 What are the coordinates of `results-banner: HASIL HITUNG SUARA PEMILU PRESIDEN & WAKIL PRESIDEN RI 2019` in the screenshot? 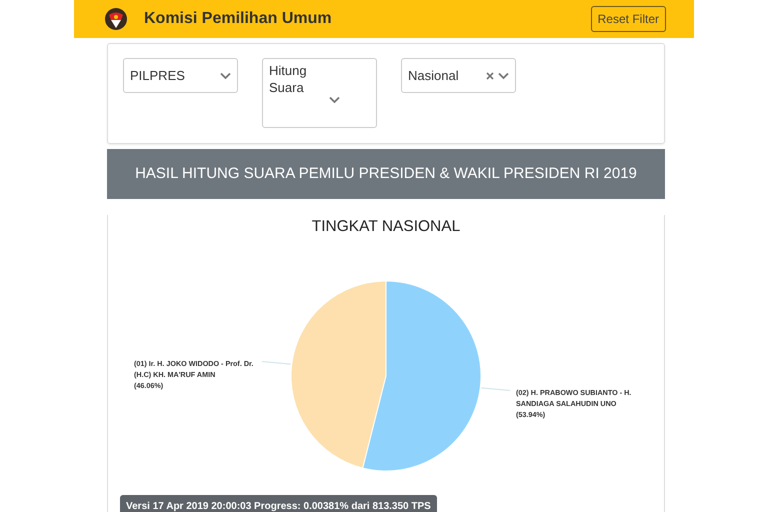 It's located at (386, 174).